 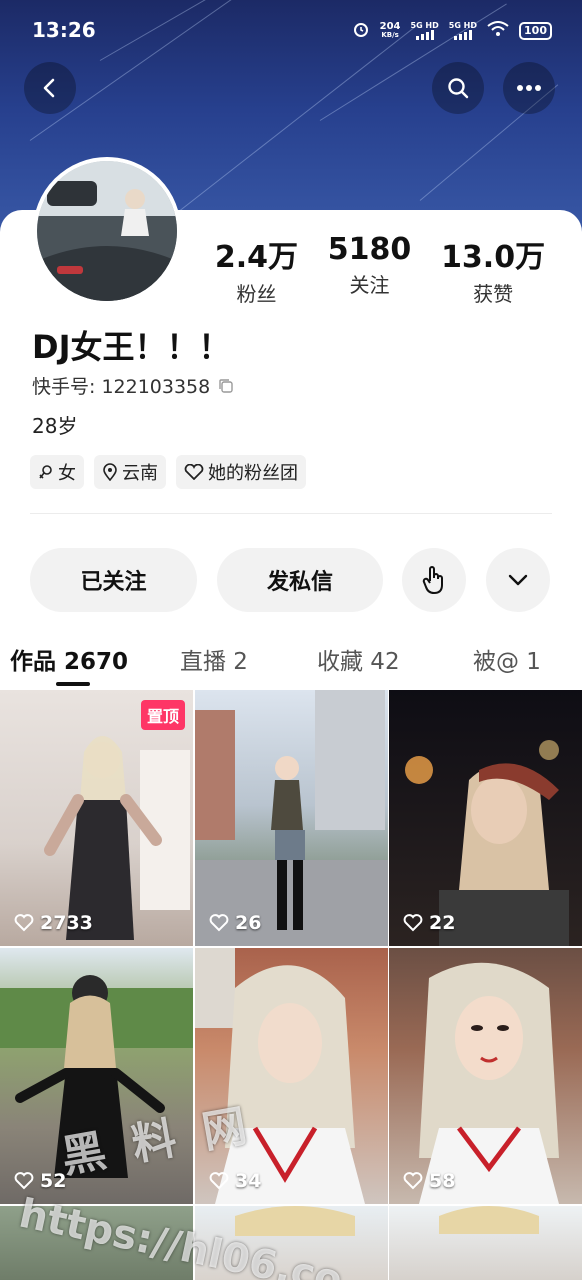 What do you see at coordinates (358, 659) in the screenshot?
I see `tab-favorites: 收藏 42` at bounding box center [358, 659].